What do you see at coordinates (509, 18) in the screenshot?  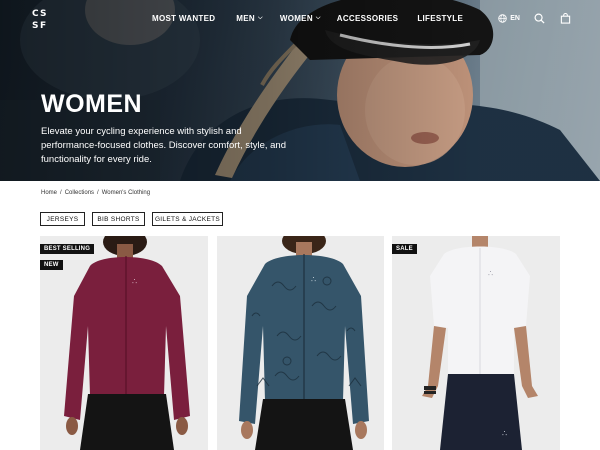 I see `language-selector: EN` at bounding box center [509, 18].